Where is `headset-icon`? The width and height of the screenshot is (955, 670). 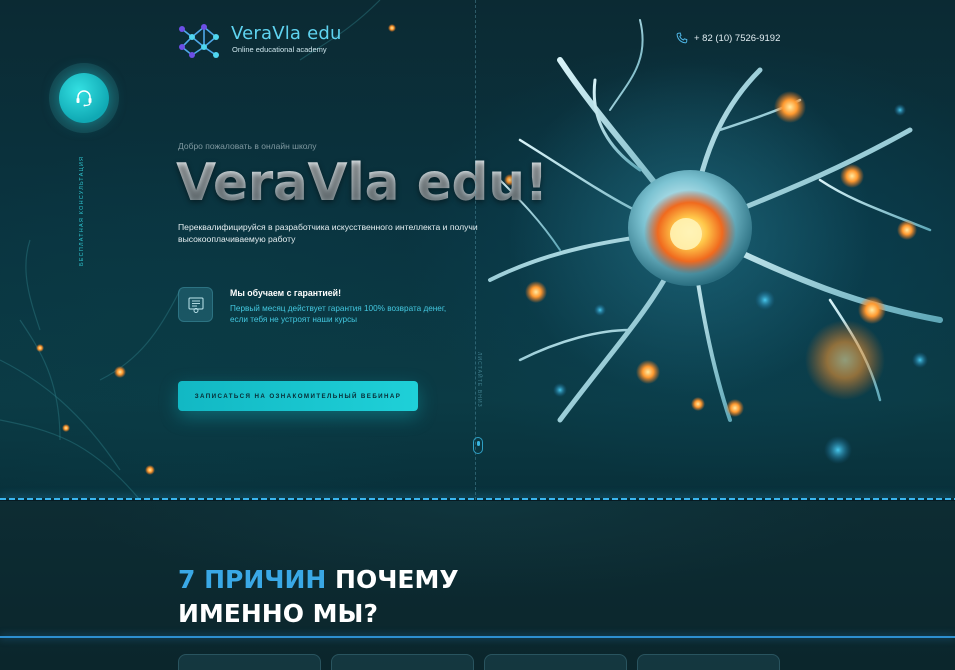 headset-icon is located at coordinates (84, 98).